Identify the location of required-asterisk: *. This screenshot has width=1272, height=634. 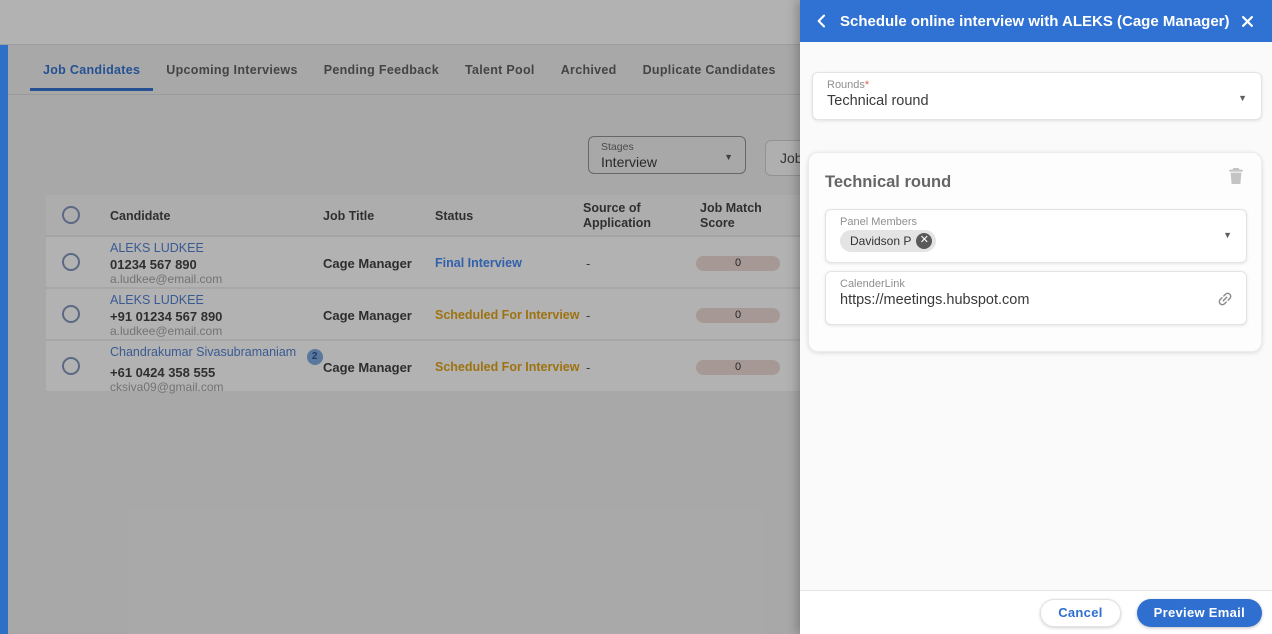
(867, 85).